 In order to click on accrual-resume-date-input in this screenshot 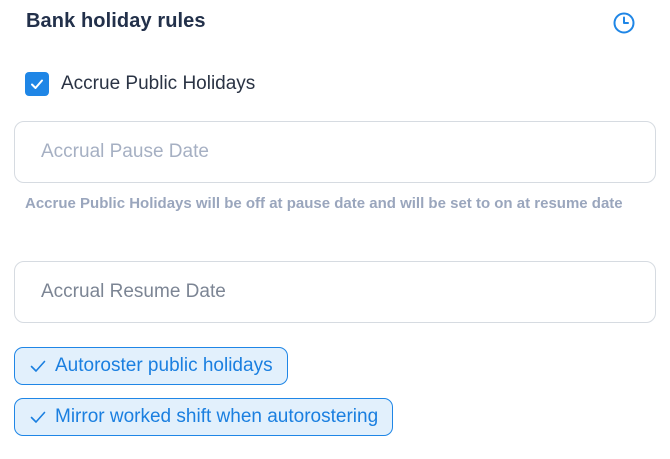, I will do `click(335, 292)`.